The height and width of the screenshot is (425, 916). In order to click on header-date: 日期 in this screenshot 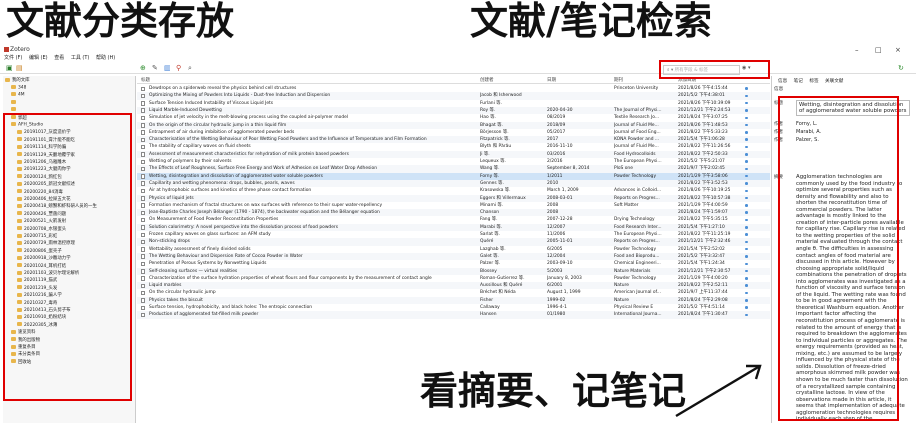, I will do `click(551, 80)`.